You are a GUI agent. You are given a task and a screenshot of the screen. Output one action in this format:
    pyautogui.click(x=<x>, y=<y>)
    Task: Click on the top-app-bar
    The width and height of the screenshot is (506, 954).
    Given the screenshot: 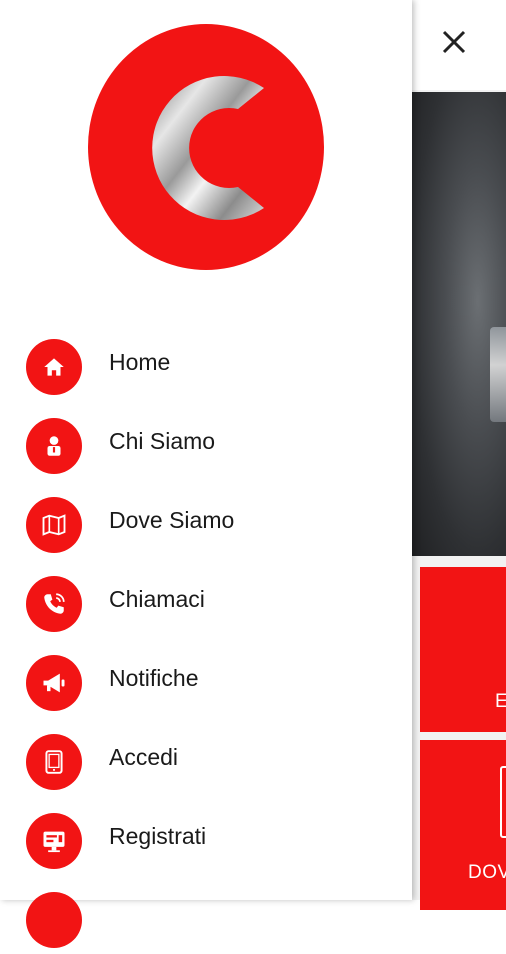 What is the action you would take?
    pyautogui.click(x=459, y=45)
    